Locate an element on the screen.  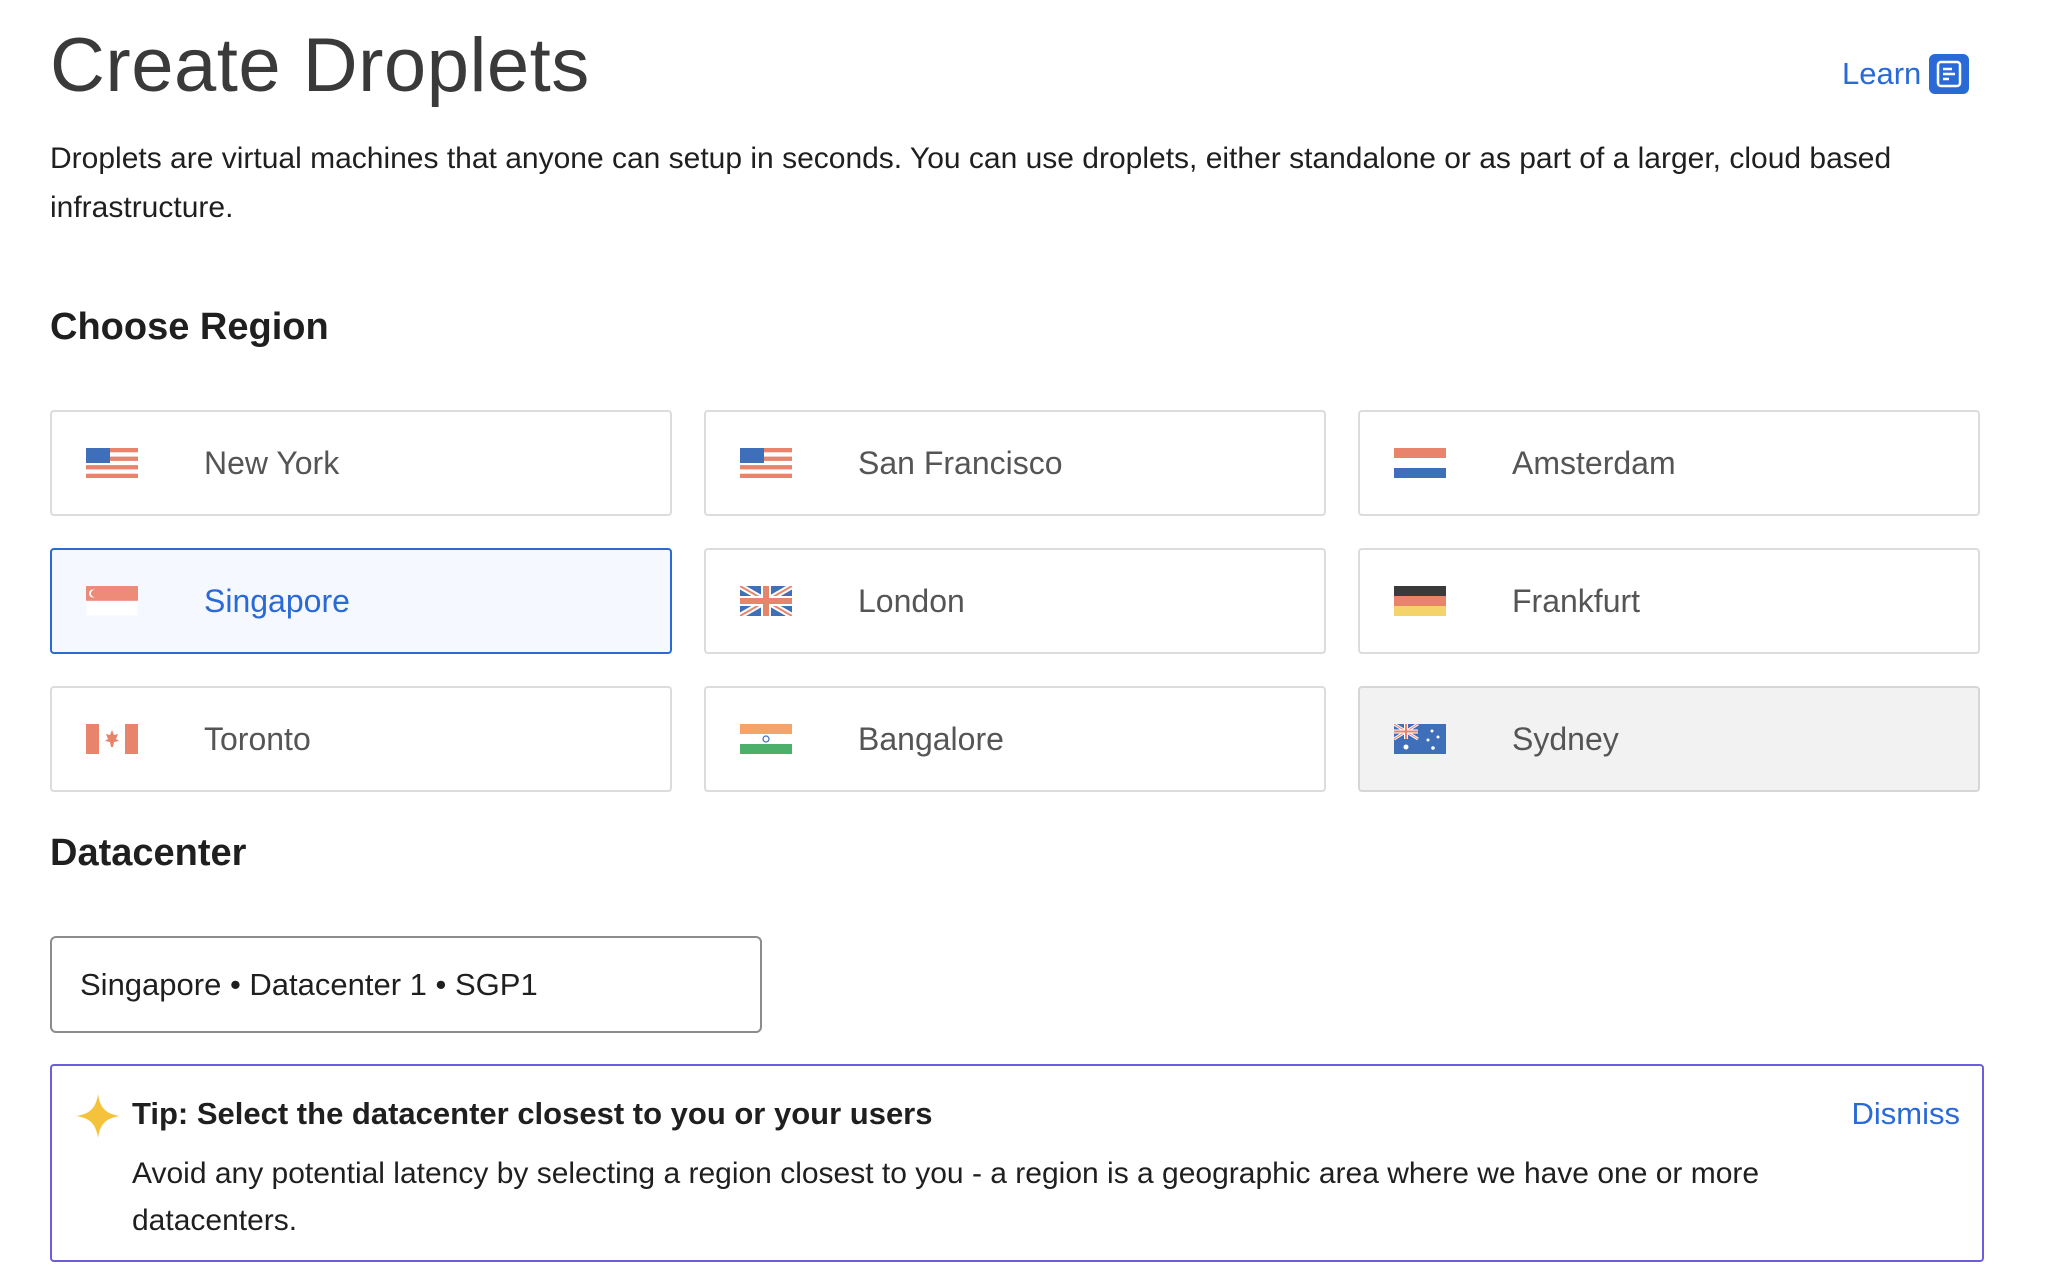
datacenter-select: Singapore • Datacenter 1 • SGP1 is located at coordinates (406, 984).